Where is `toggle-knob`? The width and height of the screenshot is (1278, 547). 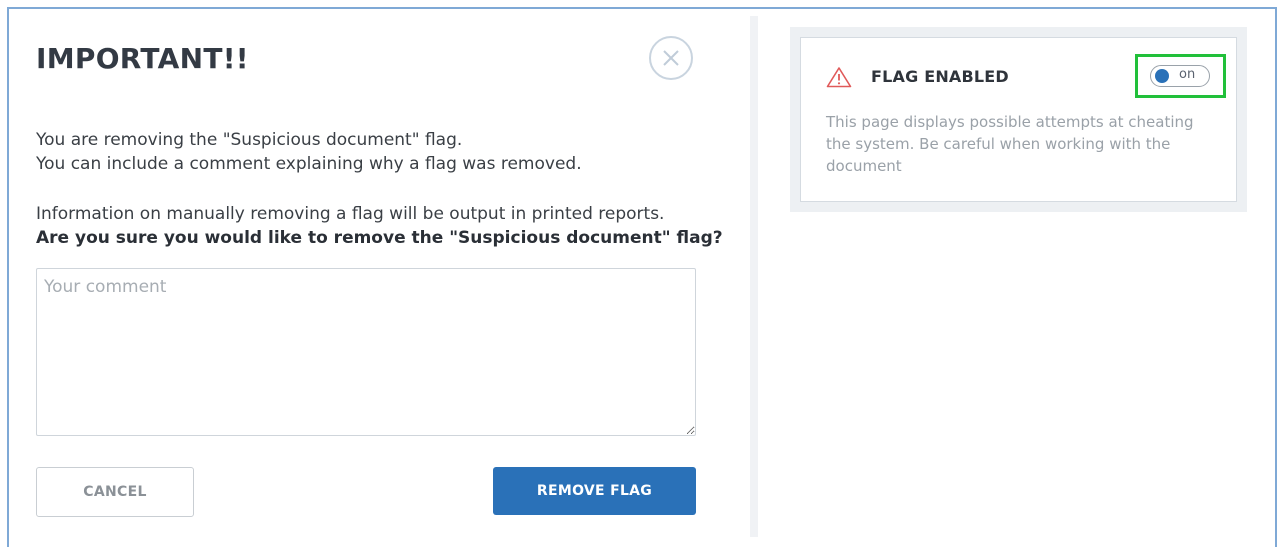 toggle-knob is located at coordinates (1162, 76).